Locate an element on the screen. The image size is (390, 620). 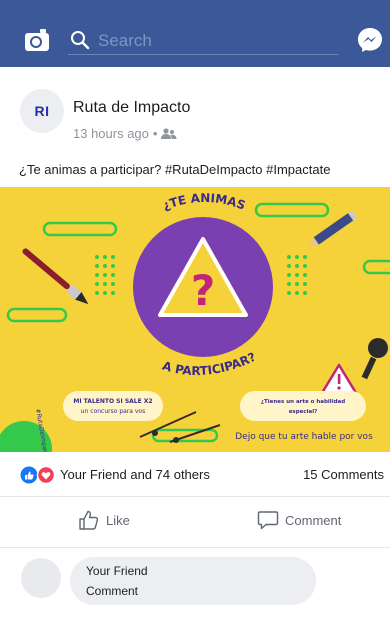
thumbs-up-icon is located at coordinates (89, 520).